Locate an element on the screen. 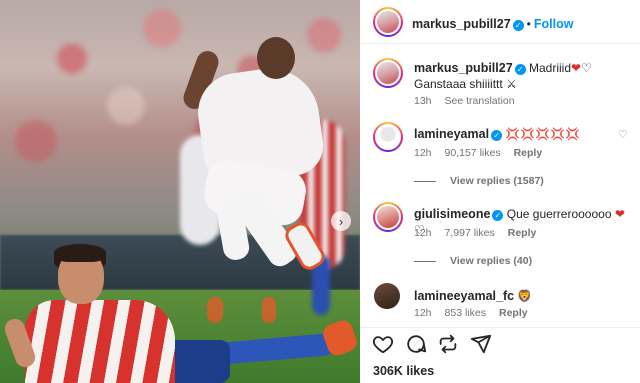  caption-time: 13h is located at coordinates (423, 101).